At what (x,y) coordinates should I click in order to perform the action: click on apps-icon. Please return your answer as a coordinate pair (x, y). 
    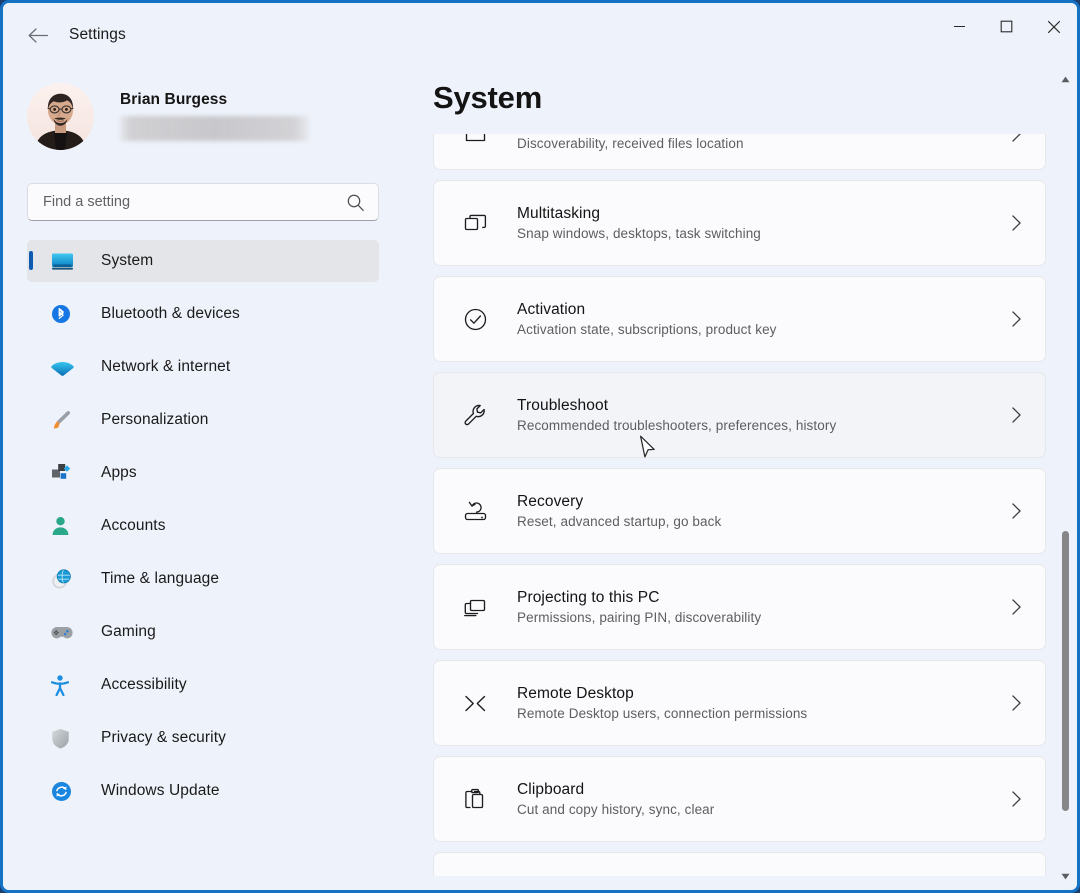
    Looking at the image, I should click on (64, 473).